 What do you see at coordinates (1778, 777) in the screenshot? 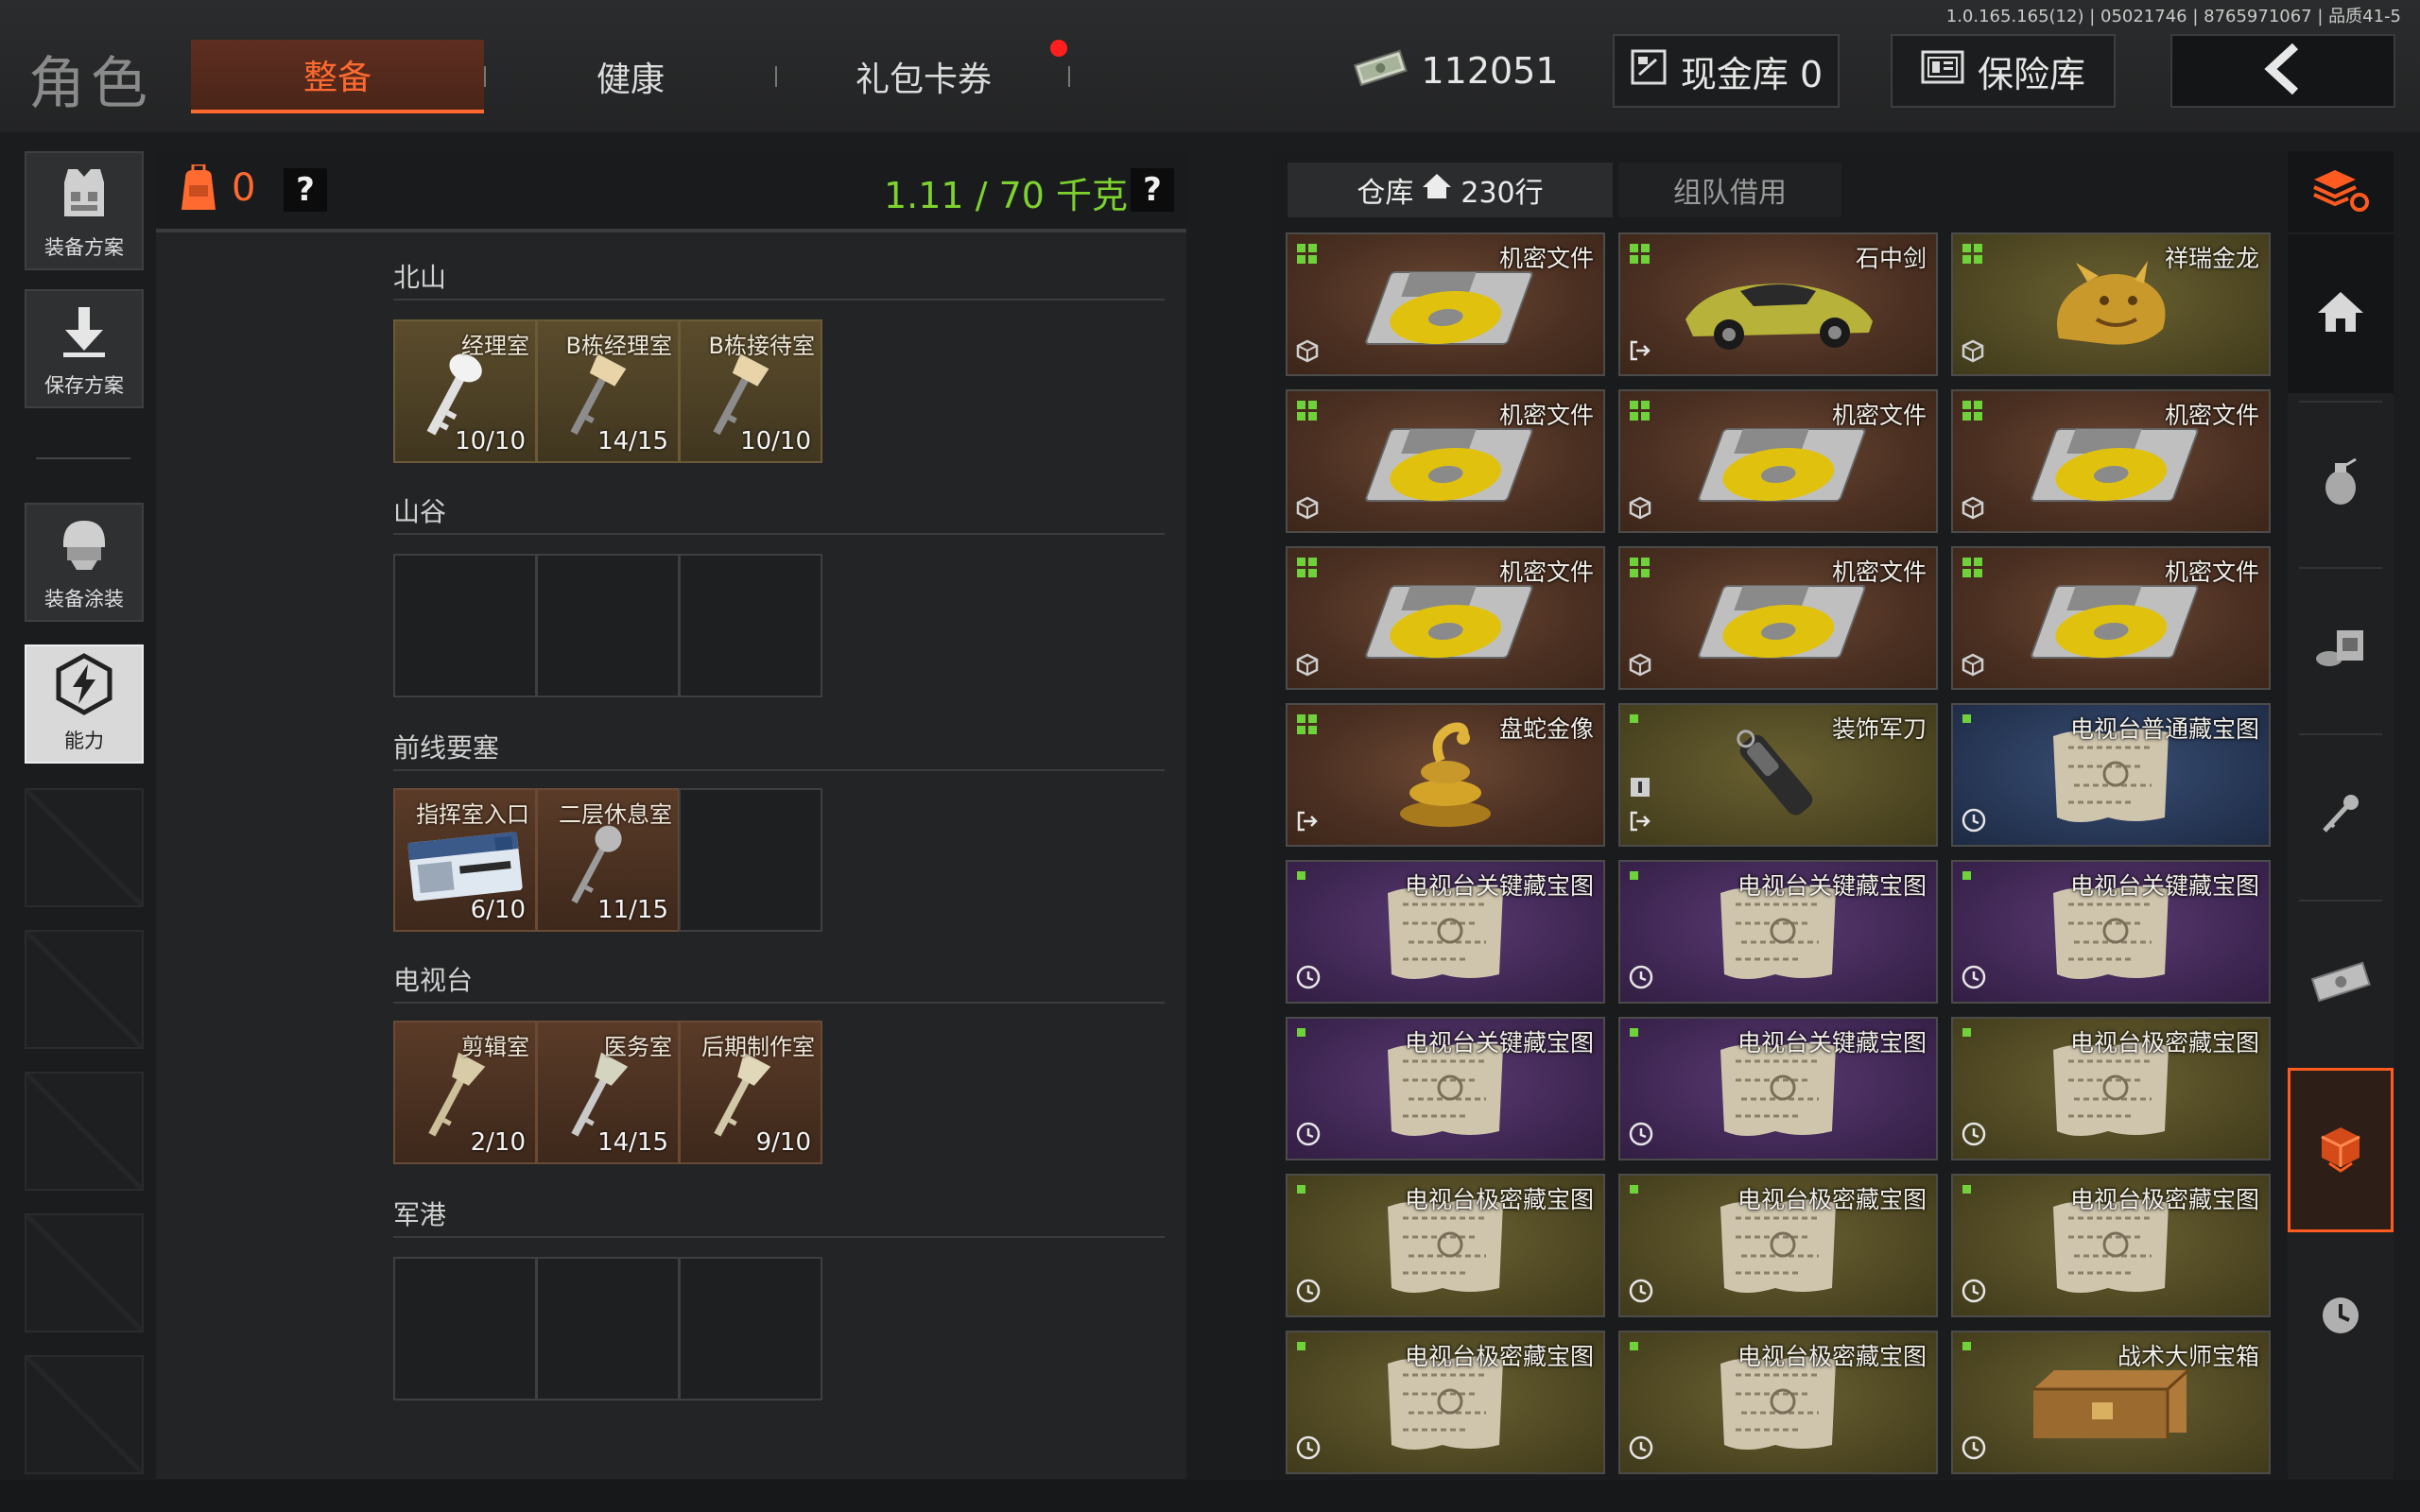
I see `knife-icon` at bounding box center [1778, 777].